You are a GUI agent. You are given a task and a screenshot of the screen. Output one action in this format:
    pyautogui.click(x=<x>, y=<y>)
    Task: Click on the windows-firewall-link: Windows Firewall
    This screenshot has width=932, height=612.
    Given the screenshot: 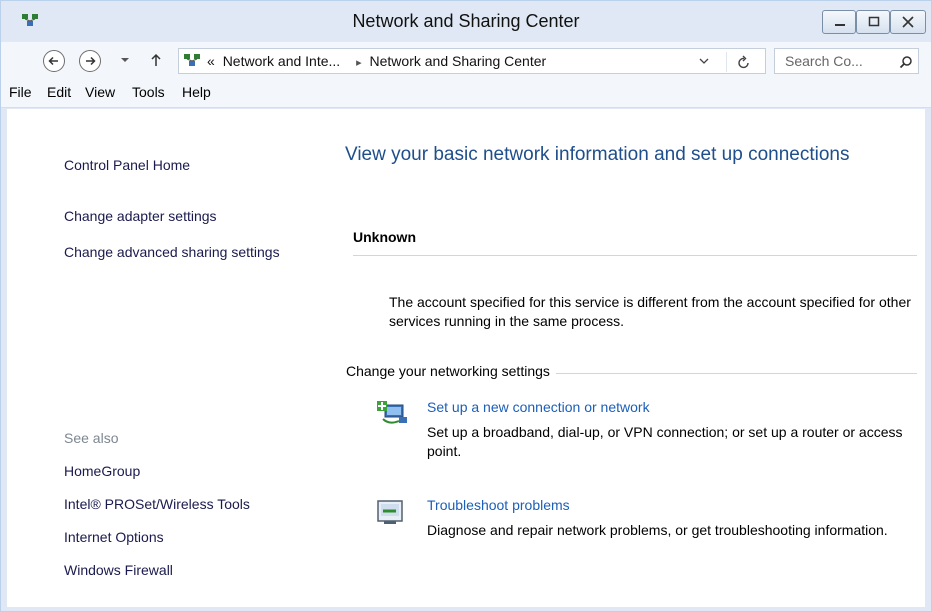 What is the action you would take?
    pyautogui.click(x=189, y=570)
    